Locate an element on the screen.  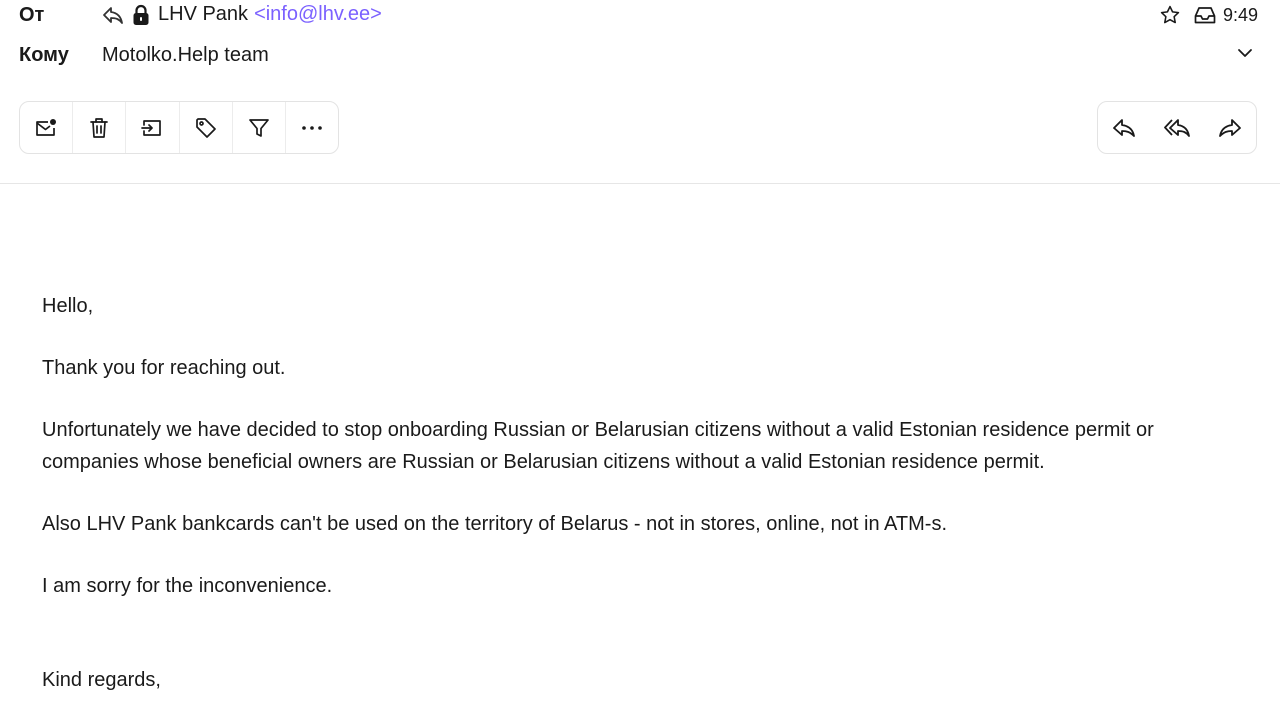
from-row: От LHV Pank <info@lhv.ee> 9:49 is located at coordinates (640, 16).